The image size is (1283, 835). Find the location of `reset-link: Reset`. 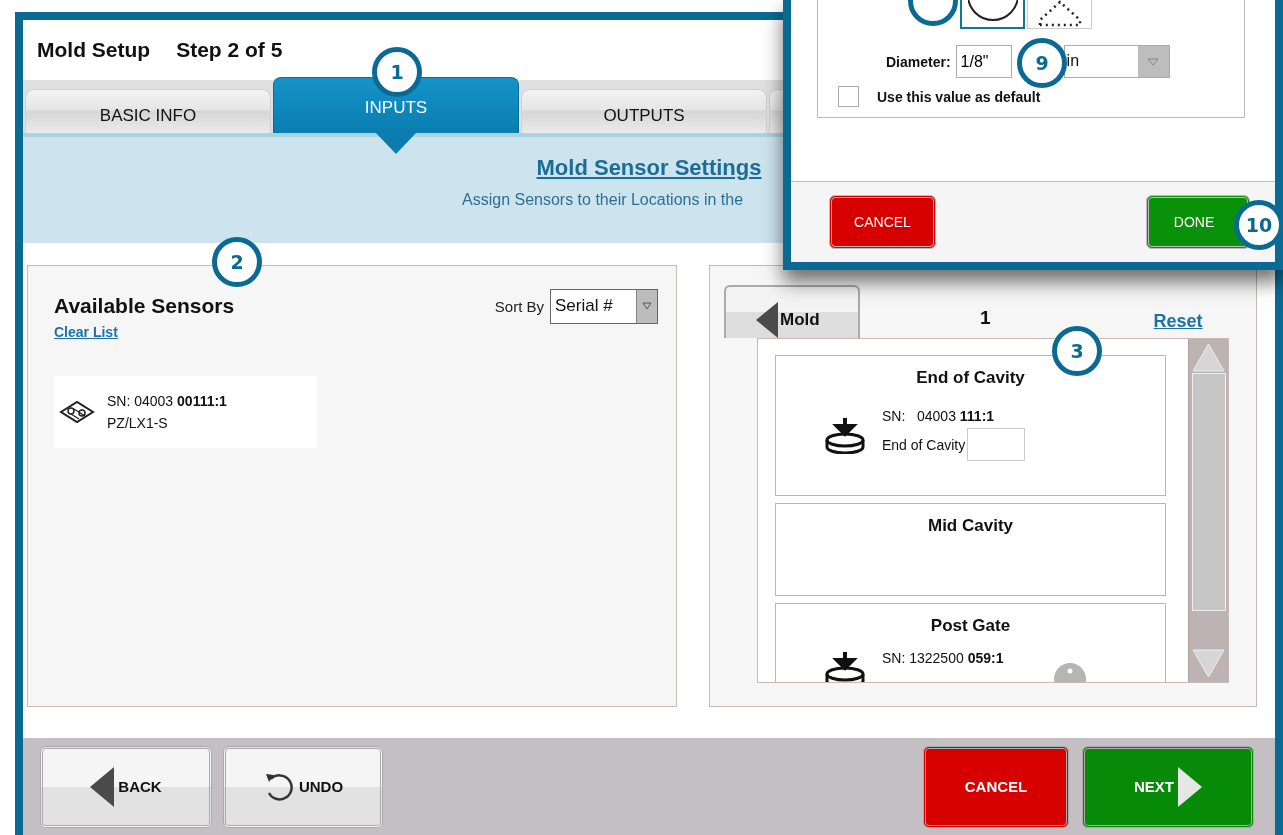

reset-link: Reset is located at coordinates (1178, 321).